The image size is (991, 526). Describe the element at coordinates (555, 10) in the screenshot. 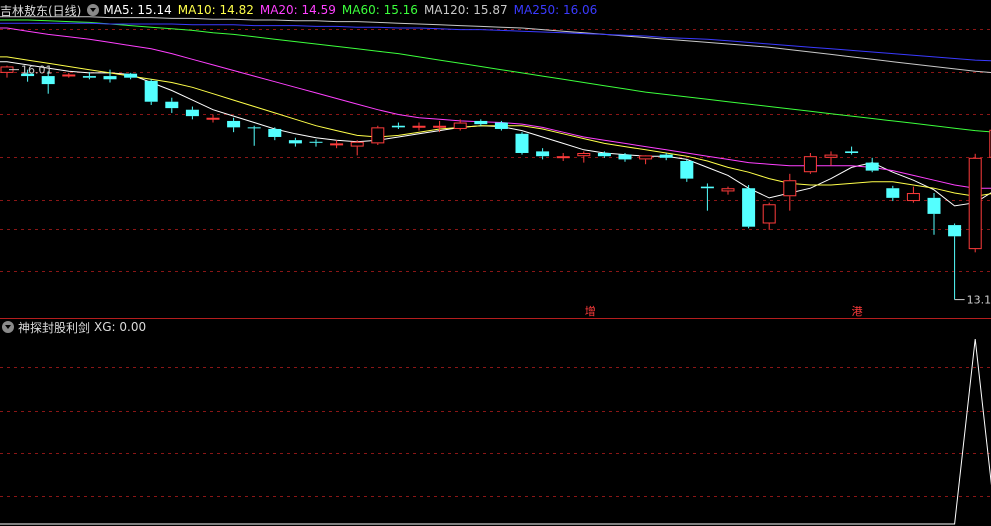

I see `ma250-label: MA250: 16.06` at that location.